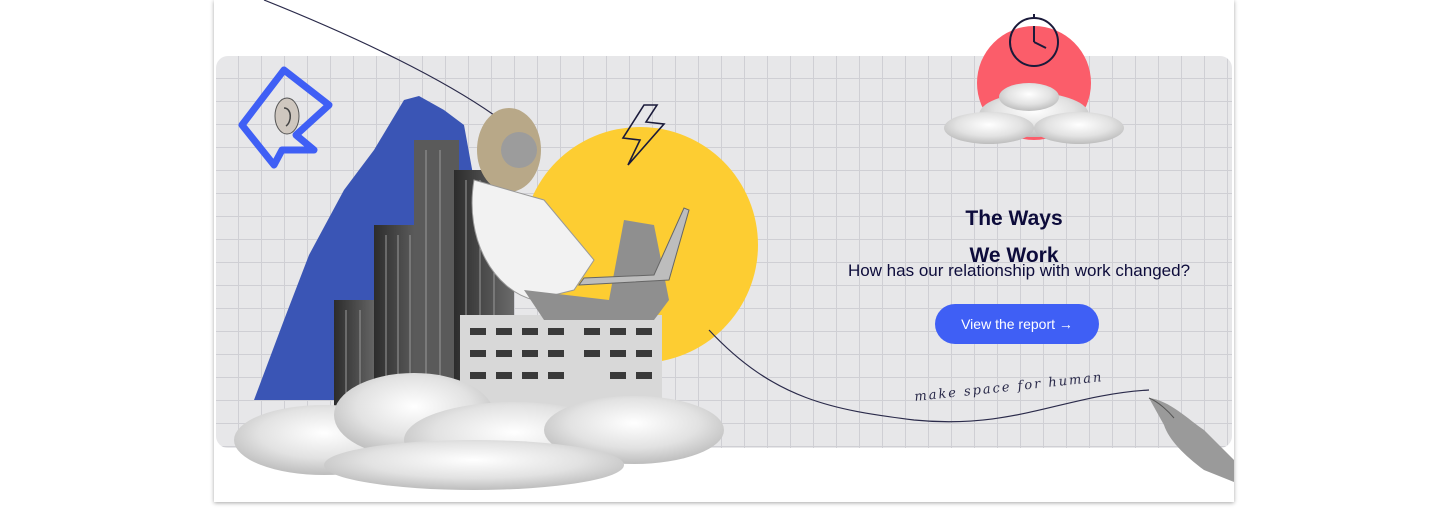 This screenshot has width=1448, height=509. I want to click on decorative-line-top, so click(379, 58).